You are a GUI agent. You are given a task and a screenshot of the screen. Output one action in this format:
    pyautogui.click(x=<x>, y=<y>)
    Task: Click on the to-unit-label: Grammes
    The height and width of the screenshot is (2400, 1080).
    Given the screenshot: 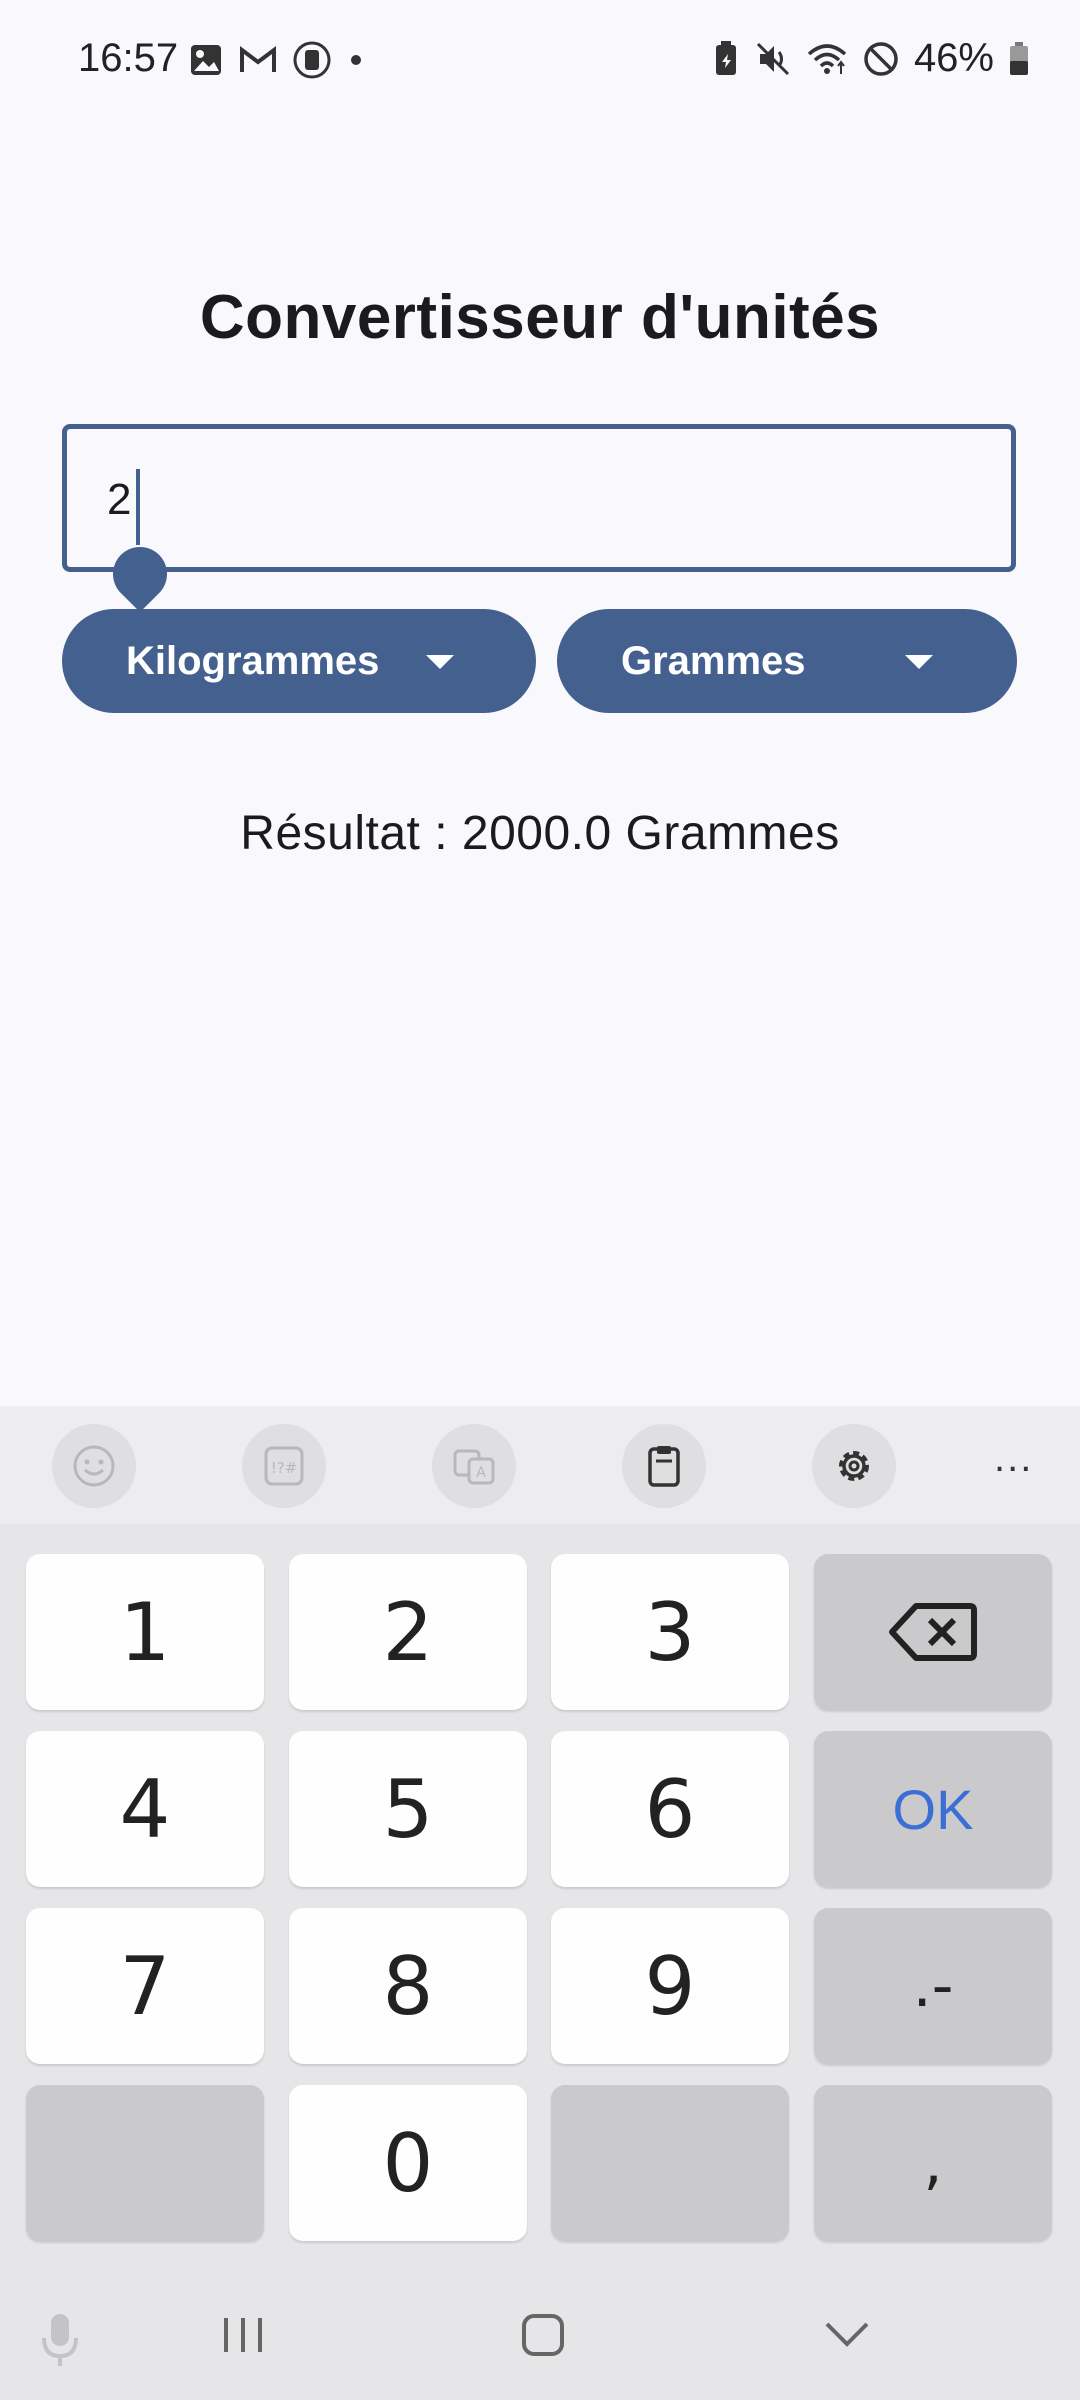 What is the action you would take?
    pyautogui.click(x=713, y=661)
    